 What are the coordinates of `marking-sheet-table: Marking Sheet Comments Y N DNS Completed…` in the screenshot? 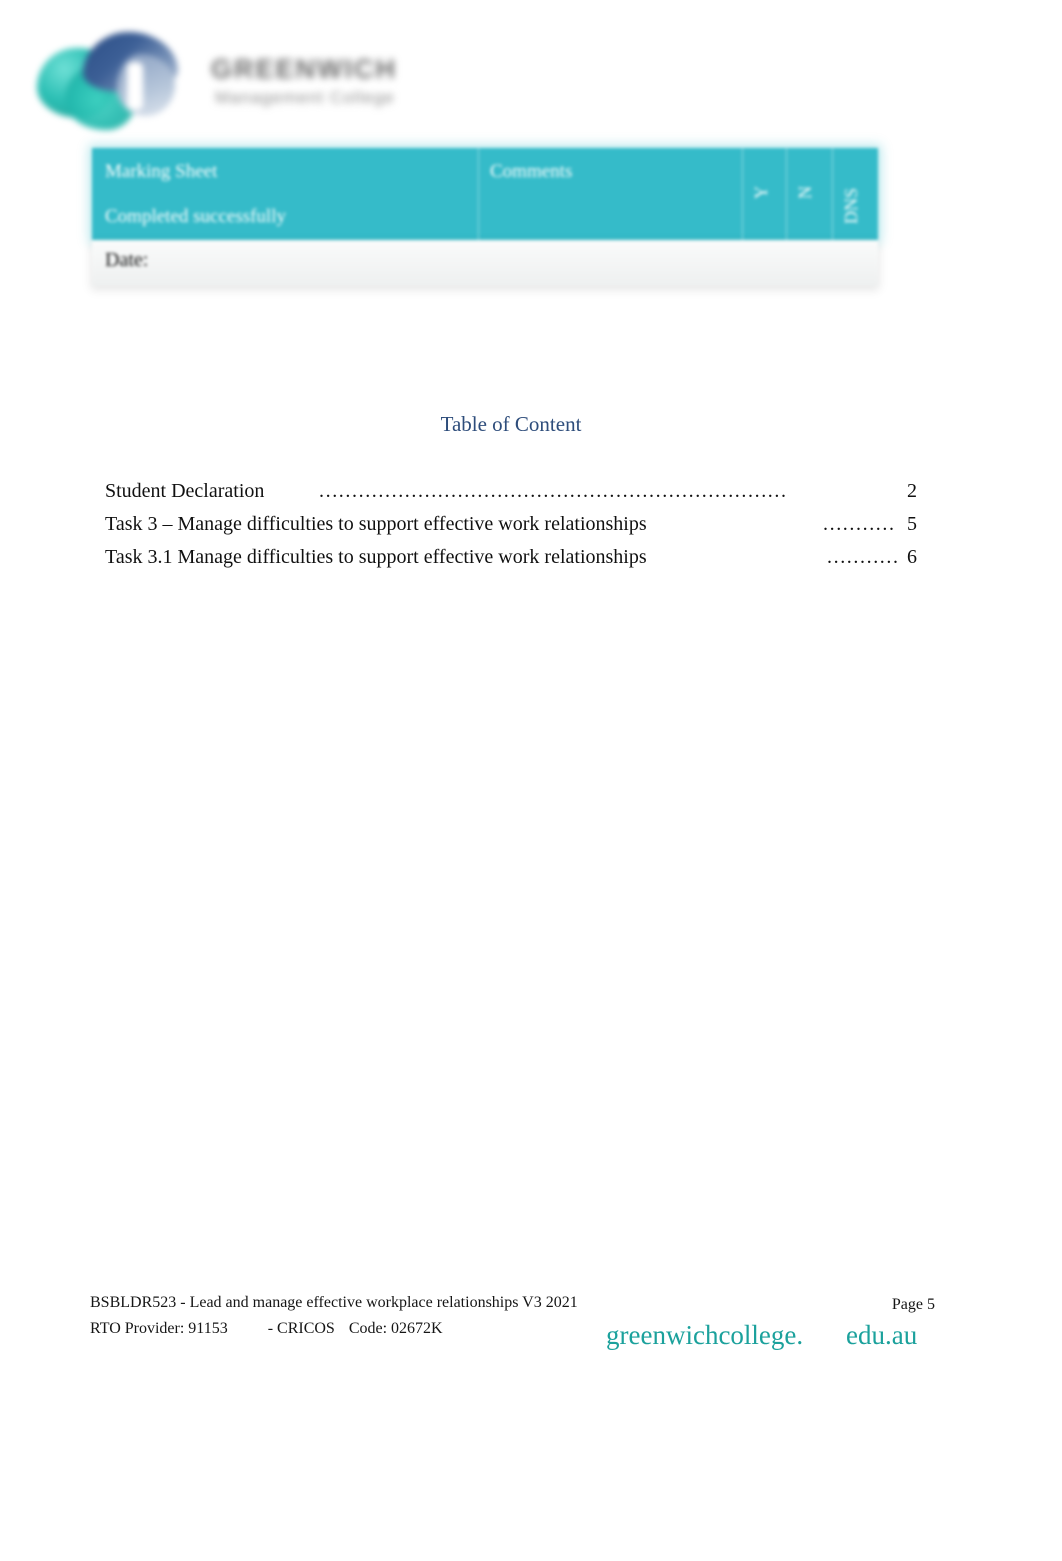 It's located at (485, 217).